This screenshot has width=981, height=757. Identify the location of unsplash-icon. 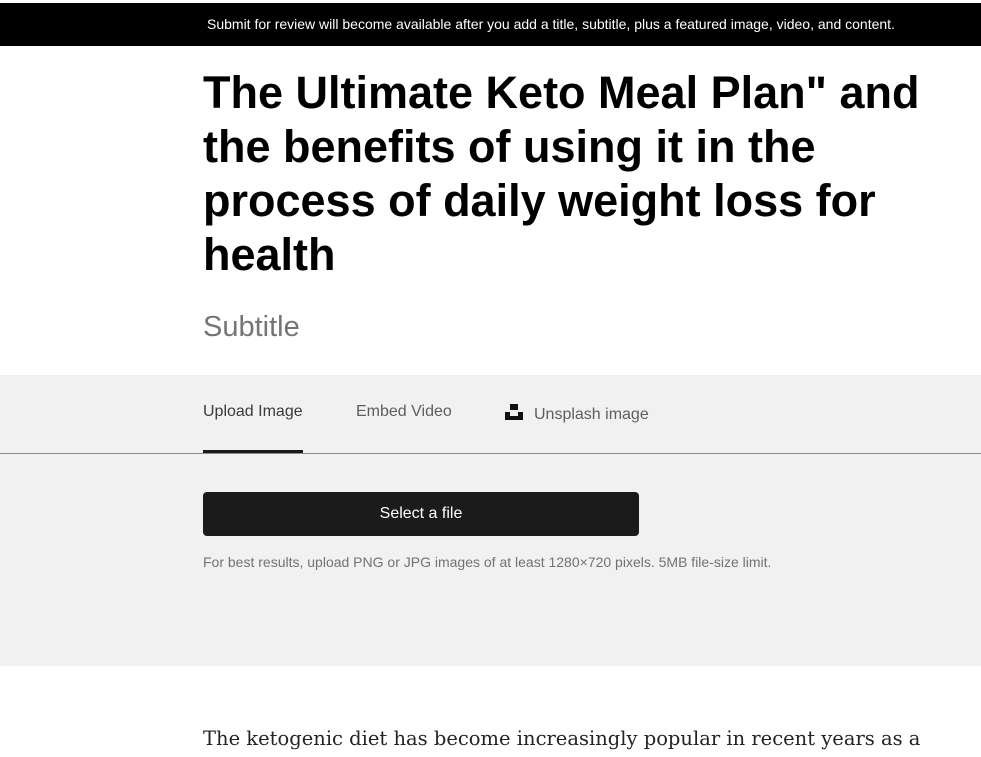
(514, 412).